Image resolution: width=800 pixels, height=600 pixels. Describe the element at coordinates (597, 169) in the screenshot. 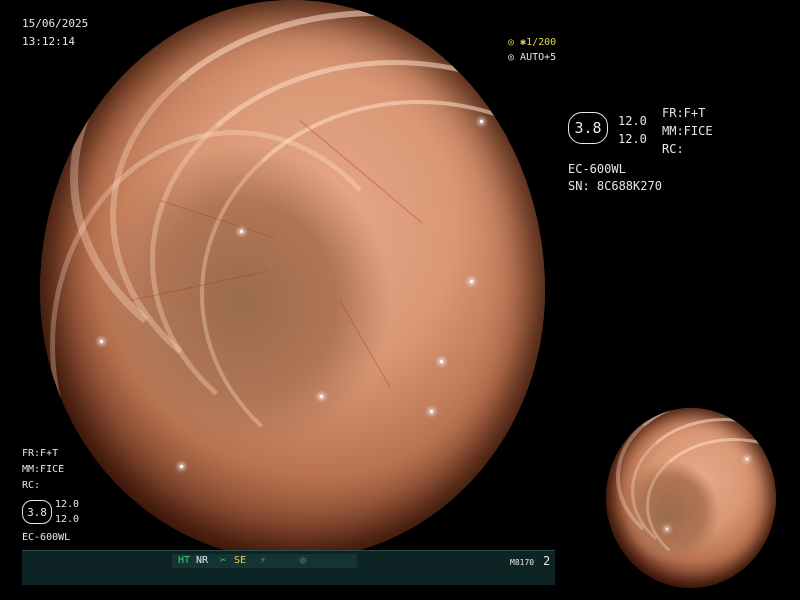

I see `scope-model: EC-600WL` at that location.